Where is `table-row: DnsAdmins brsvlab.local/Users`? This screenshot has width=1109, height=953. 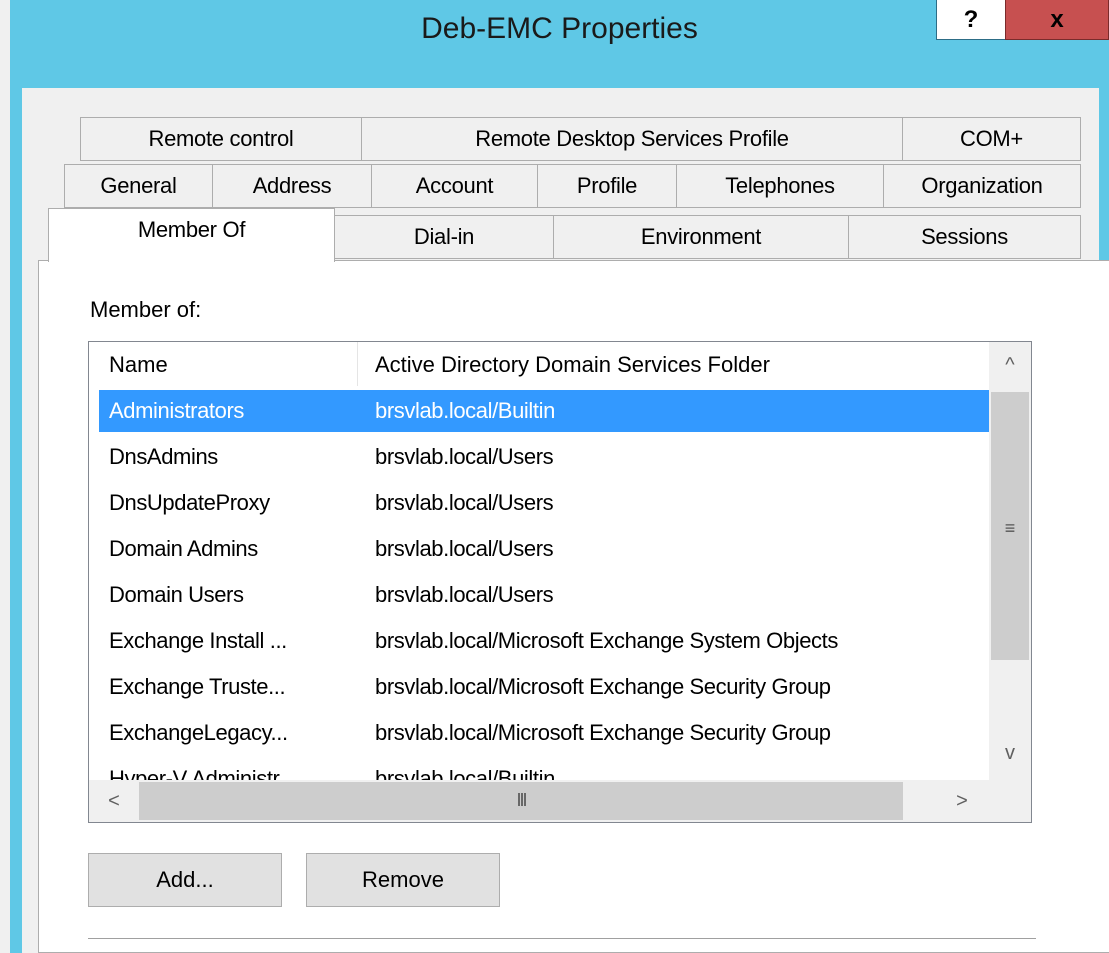
table-row: DnsAdmins brsvlab.local/Users is located at coordinates (539, 457).